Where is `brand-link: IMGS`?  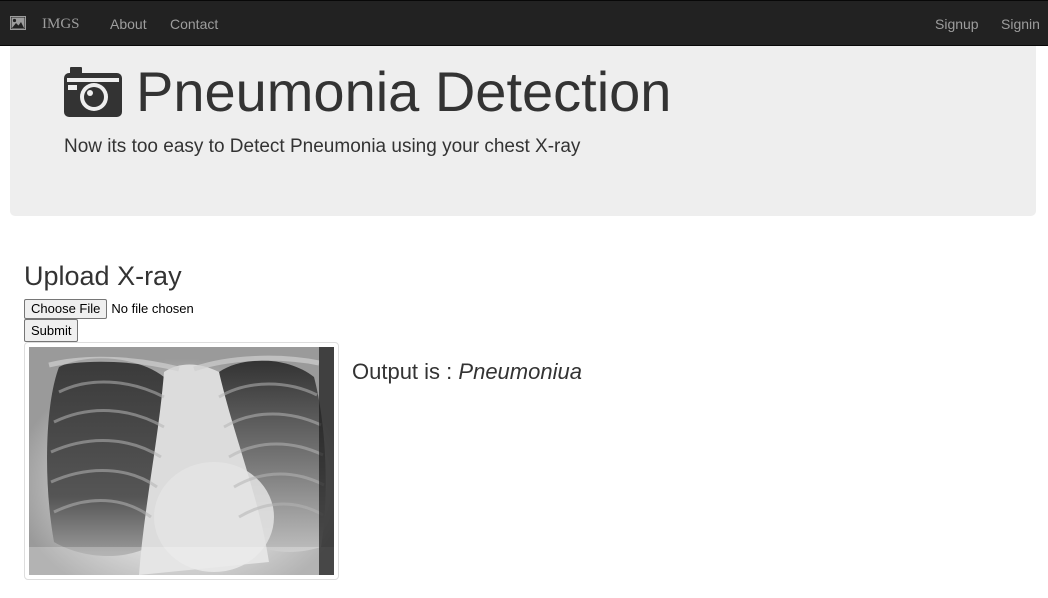
brand-link: IMGS is located at coordinates (61, 24).